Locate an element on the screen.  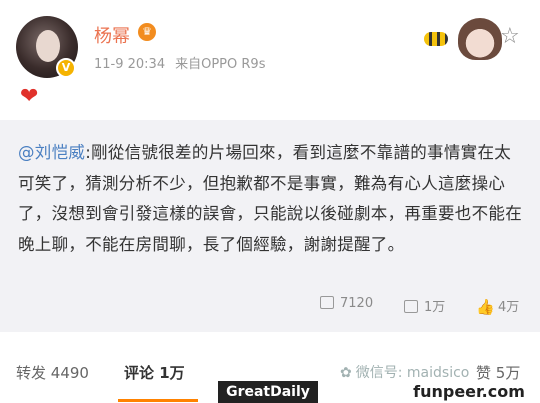
tab-comment-label: 评论 is located at coordinates (139, 373).